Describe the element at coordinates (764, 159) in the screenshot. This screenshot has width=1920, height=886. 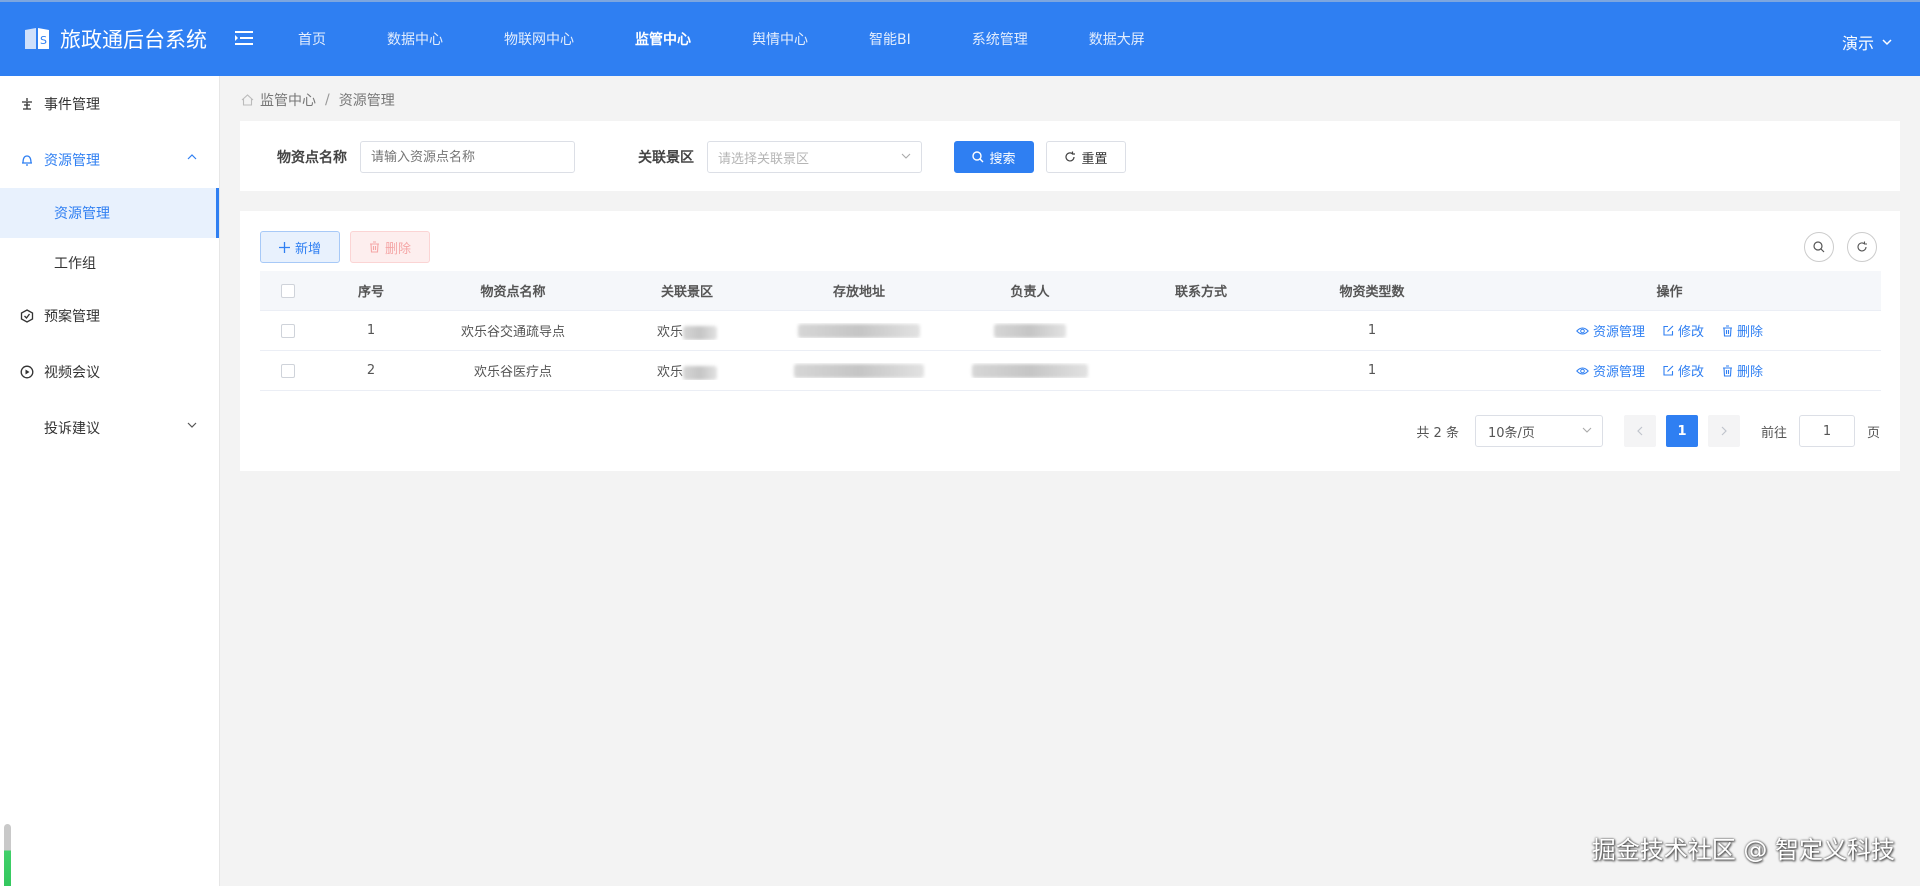
I see `area-select-placeholder: 请选择关联景区` at that location.